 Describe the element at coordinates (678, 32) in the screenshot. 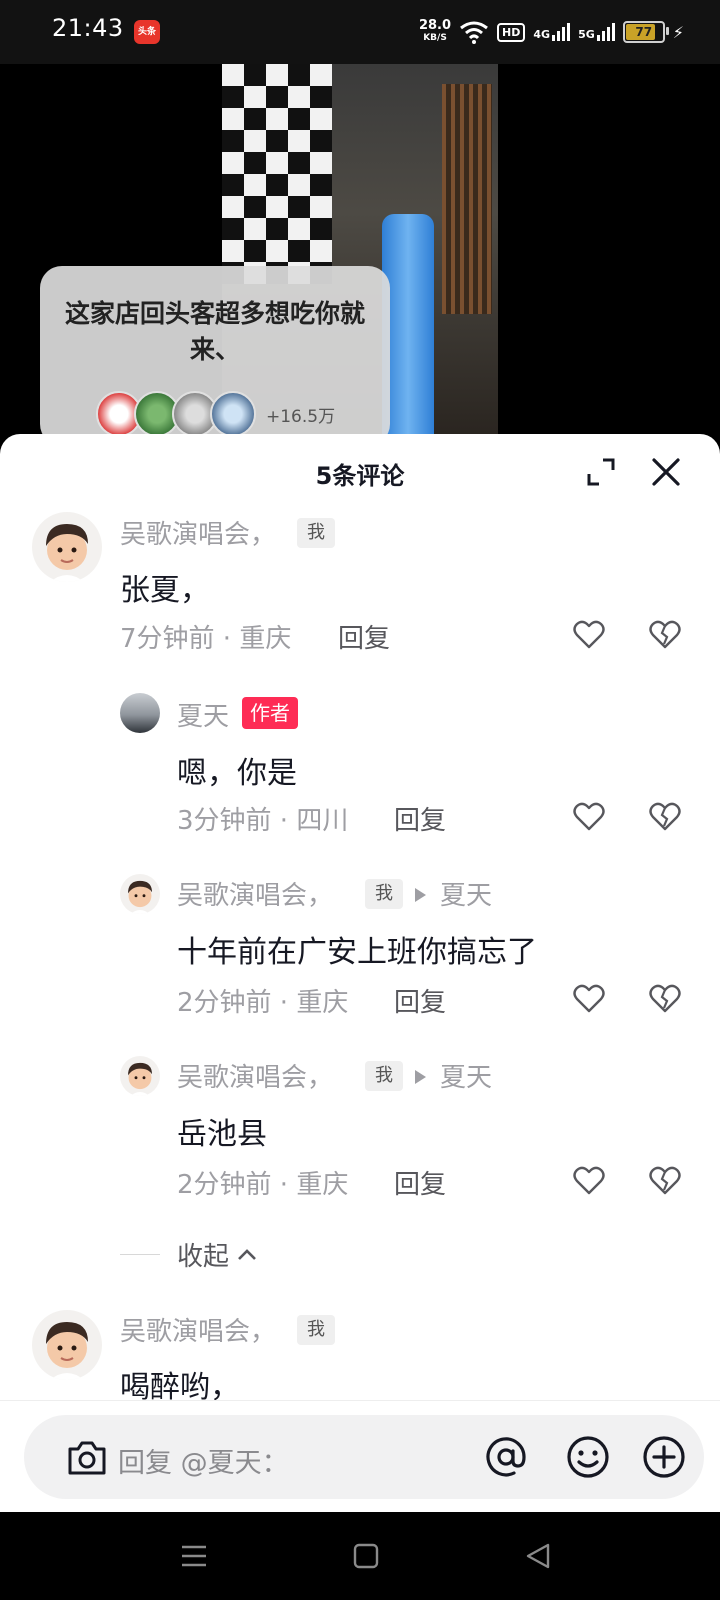

I see `charging-icon: ⚡` at that location.